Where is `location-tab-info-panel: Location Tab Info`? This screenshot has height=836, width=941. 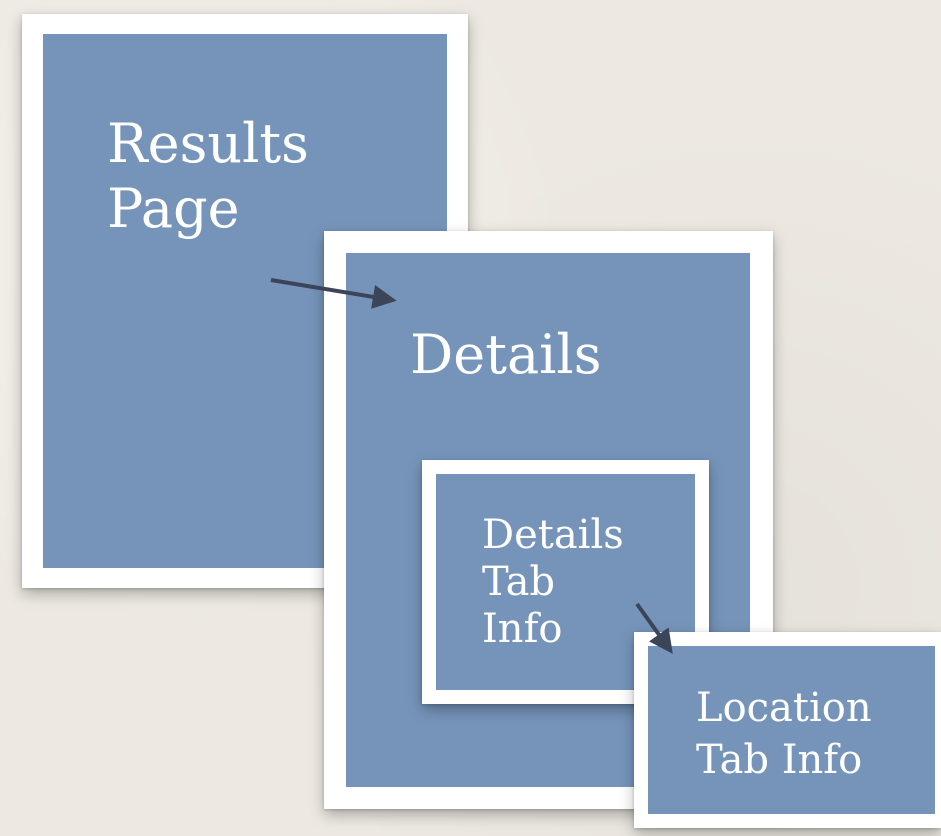 location-tab-info-panel: Location Tab Info is located at coordinates (791, 730).